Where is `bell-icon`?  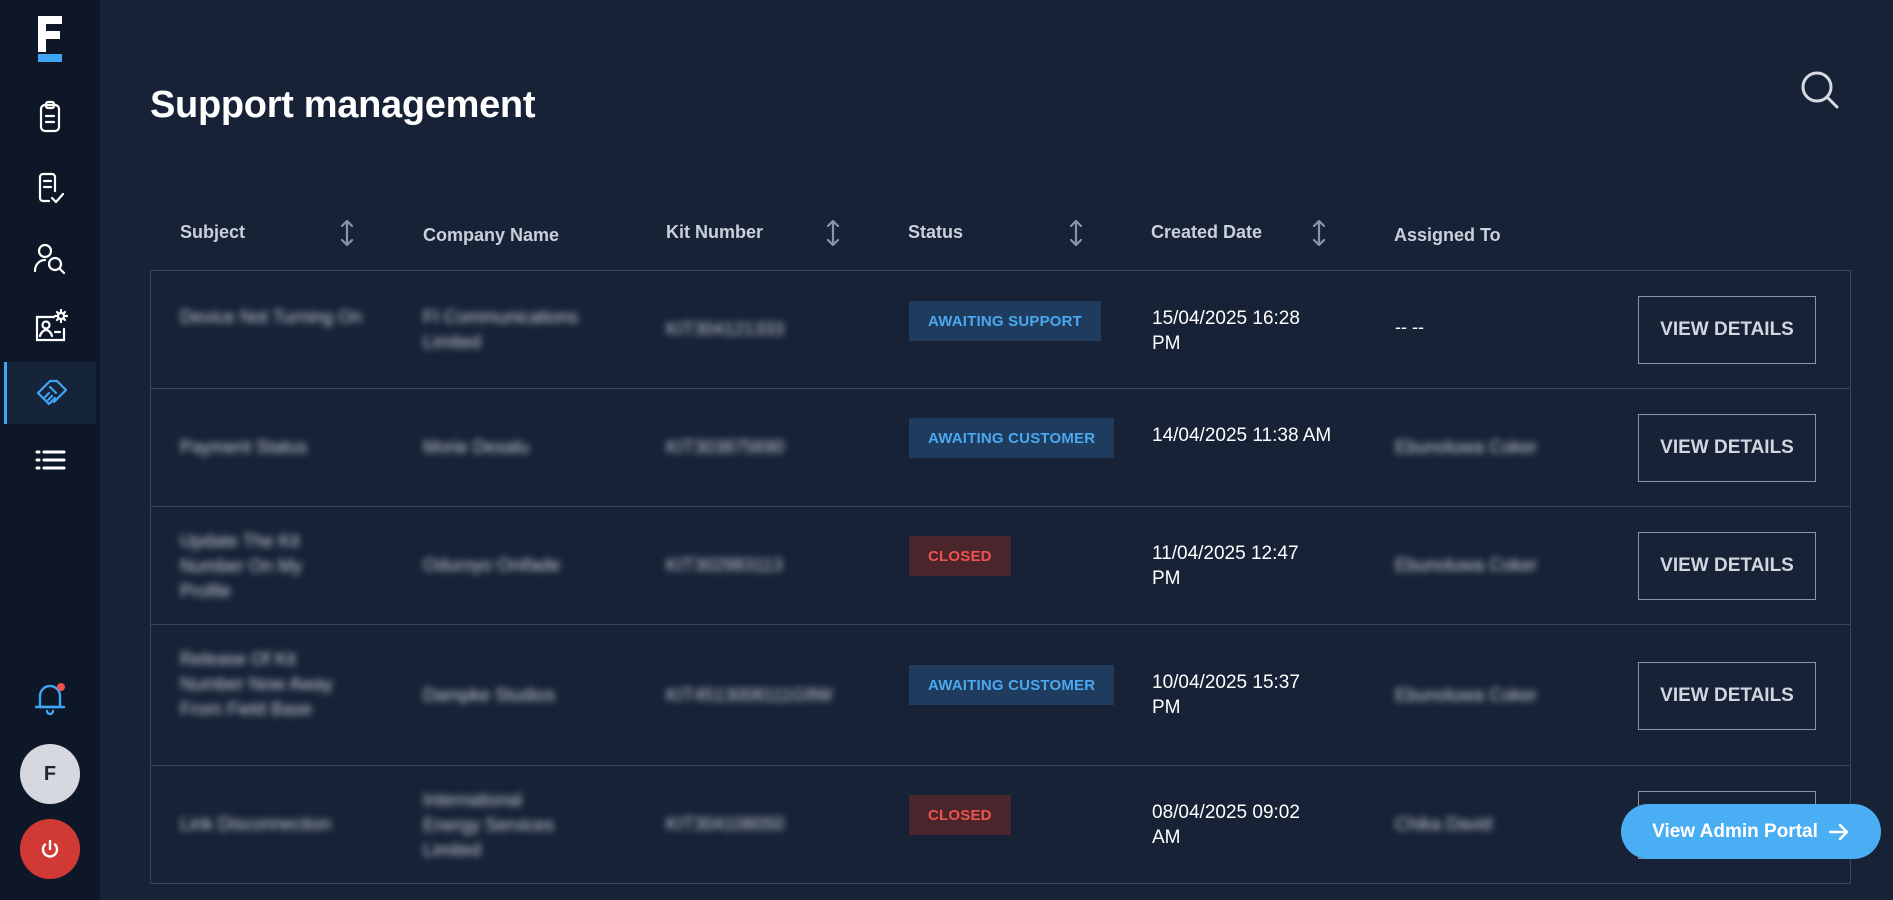
bell-icon is located at coordinates (50, 699).